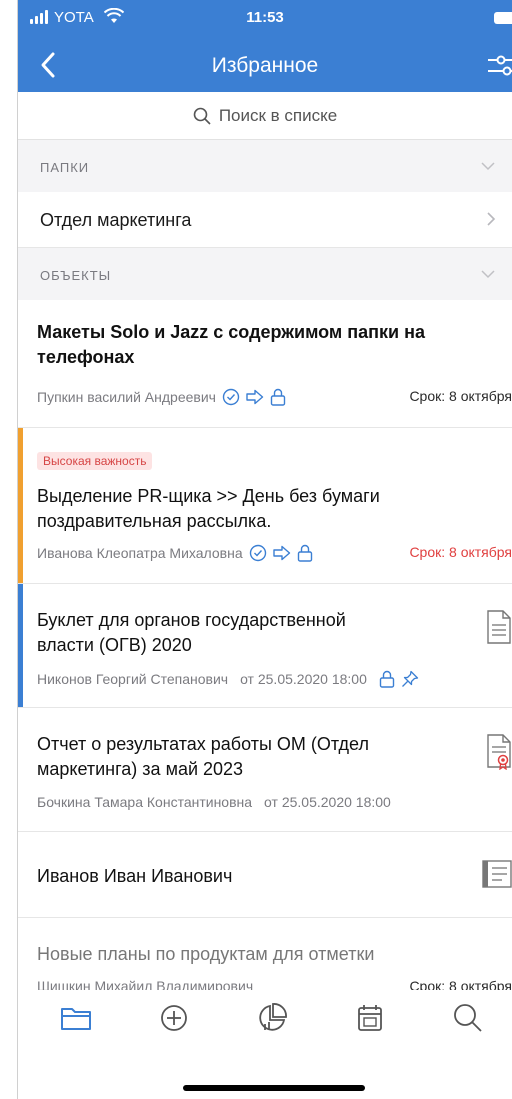 The height and width of the screenshot is (1099, 512). What do you see at coordinates (231, 332) in the screenshot?
I see `item-title-line: Макеты Solo и Jazz с содержимом папки на` at bounding box center [231, 332].